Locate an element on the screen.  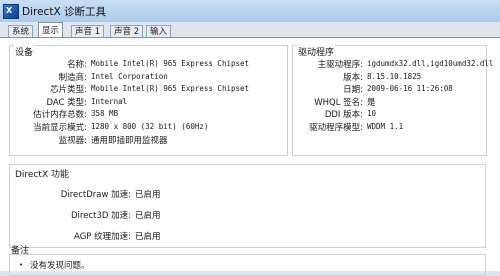
device-value: 358 MB is located at coordinates (105, 114).